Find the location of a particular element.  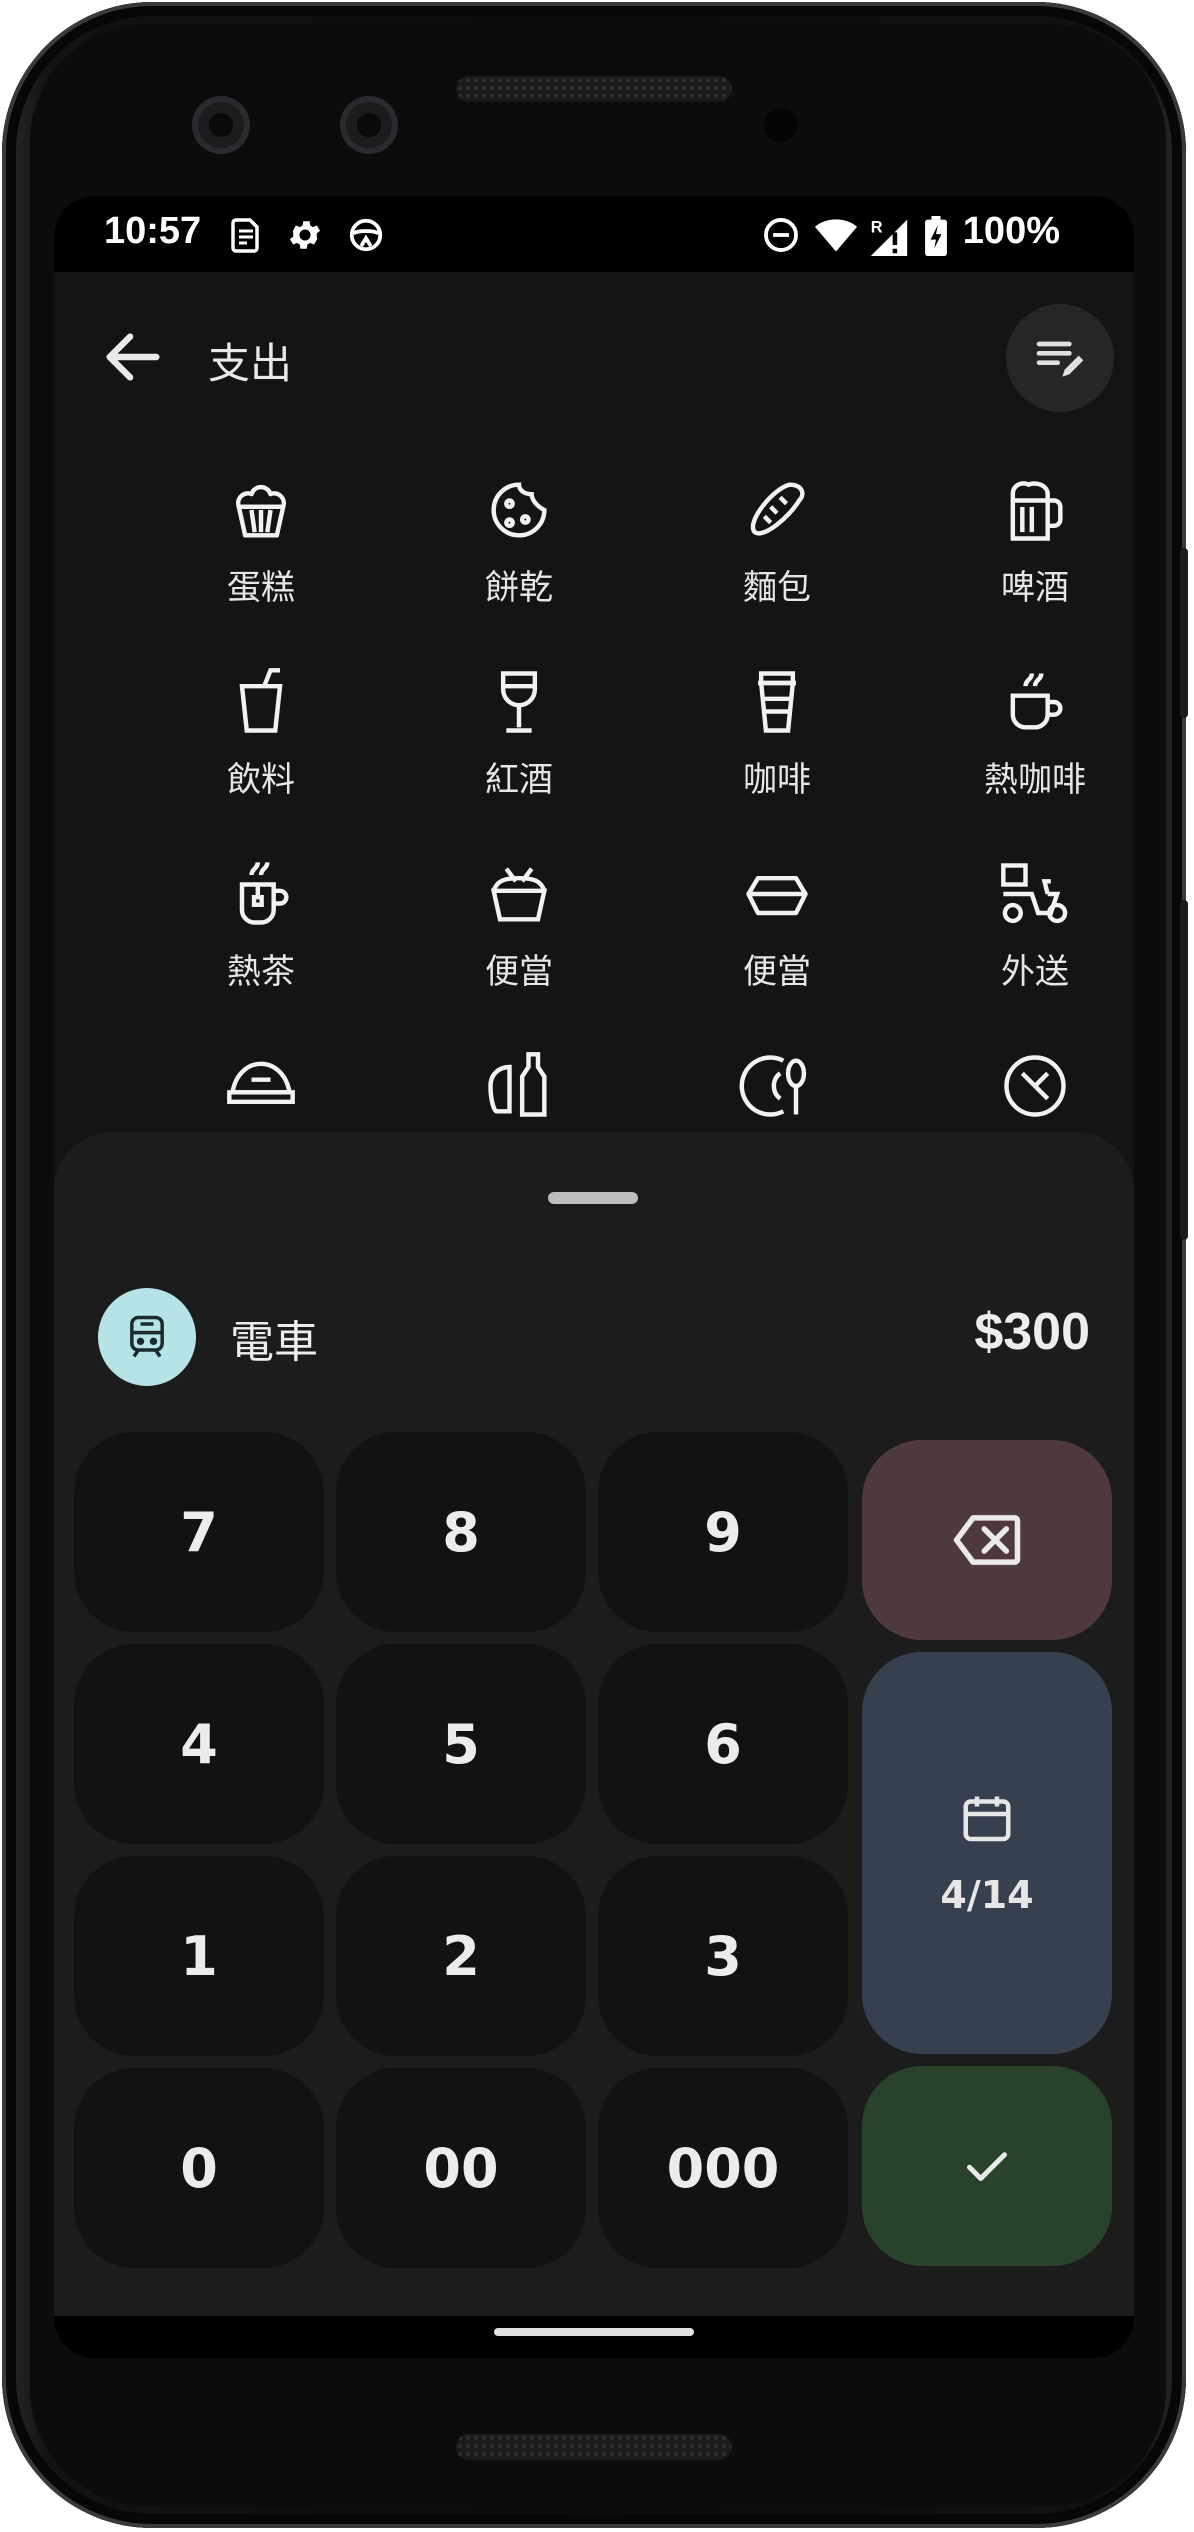

calendar-icon is located at coordinates (987, 1819).